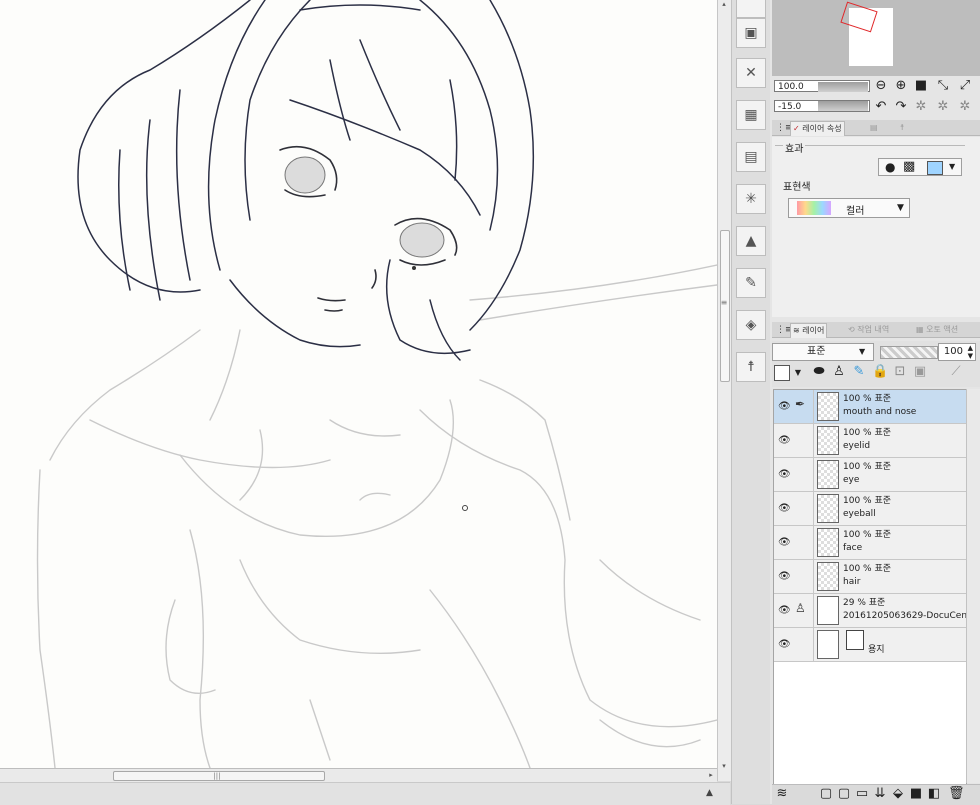 The image size is (980, 805). I want to click on grip-icon: ≡, so click(724, 302).